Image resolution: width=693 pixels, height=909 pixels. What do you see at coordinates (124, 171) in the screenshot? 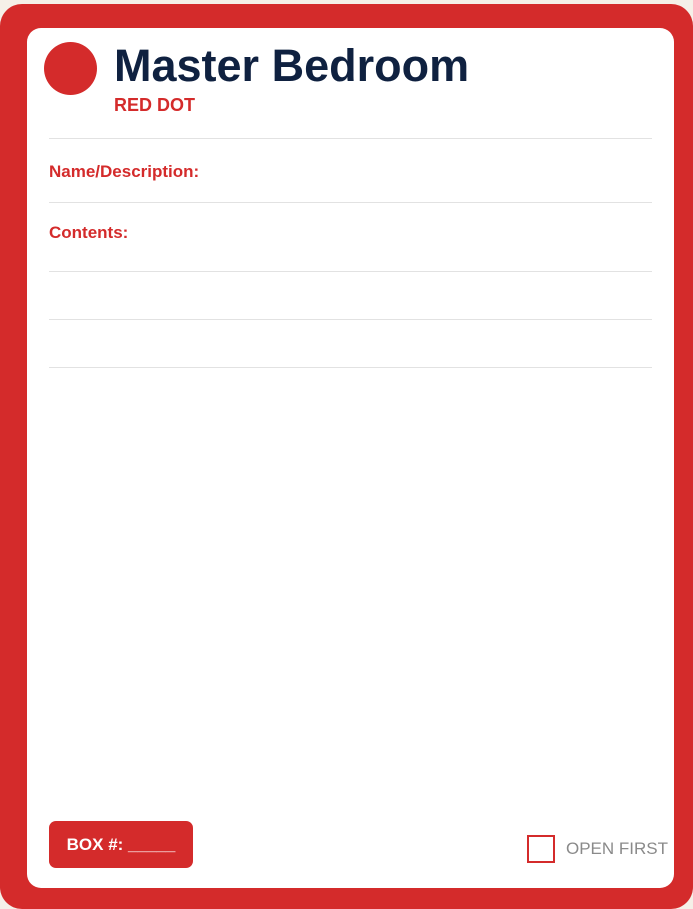
I see `name-description-label: Name/Description:` at bounding box center [124, 171].